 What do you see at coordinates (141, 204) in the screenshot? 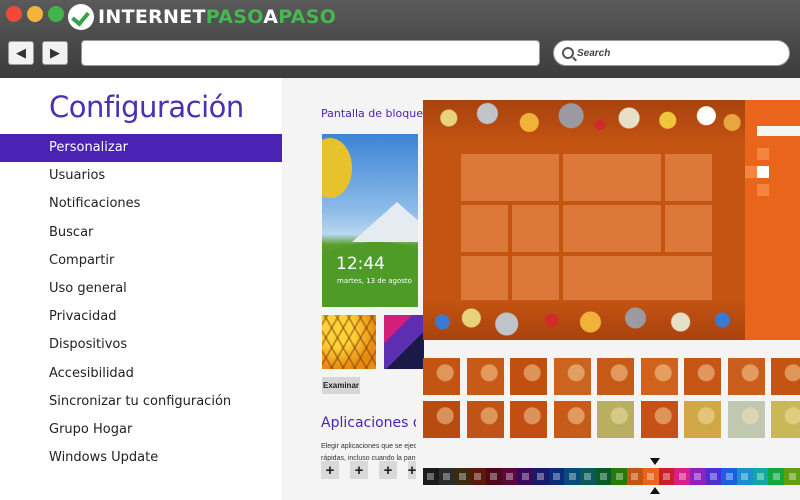
I see `menu-item-notificaciones: Notificaciones` at bounding box center [141, 204].